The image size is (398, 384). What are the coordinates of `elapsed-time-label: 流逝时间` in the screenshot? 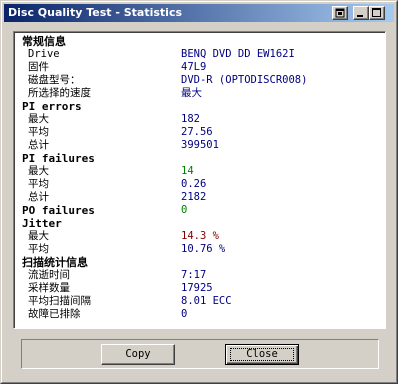 It's located at (49, 275).